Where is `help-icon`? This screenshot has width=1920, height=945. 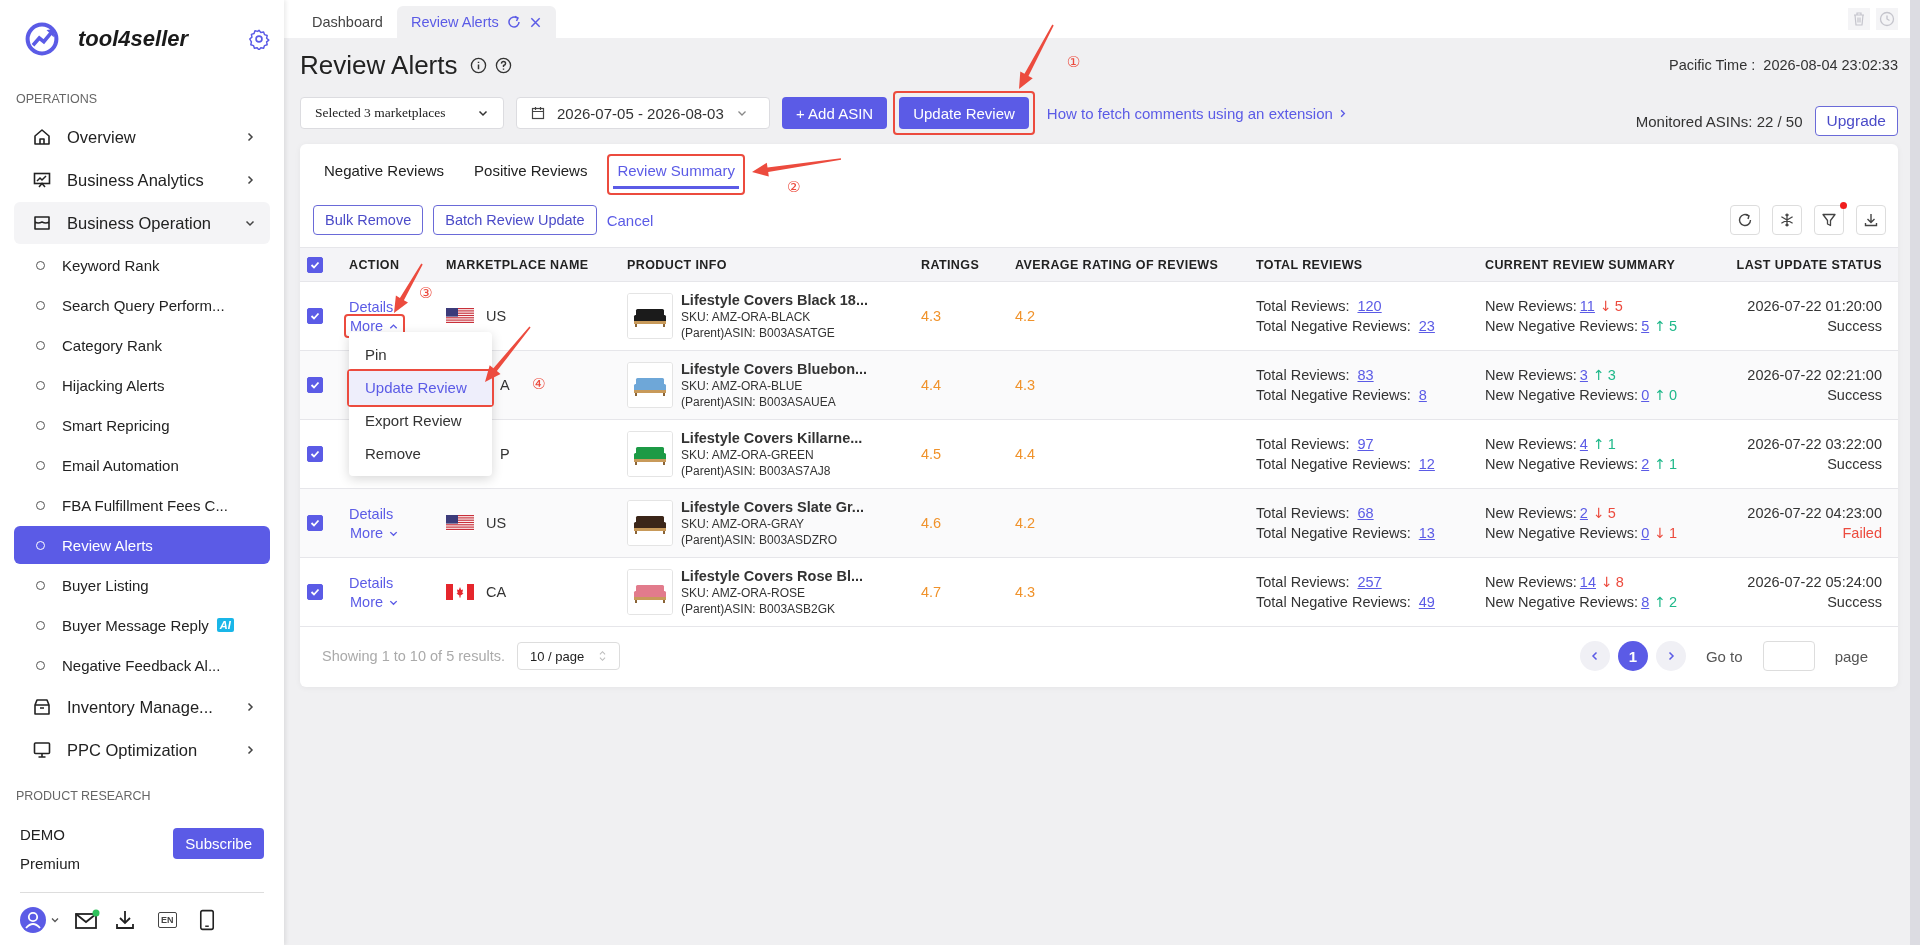
help-icon is located at coordinates (503, 65).